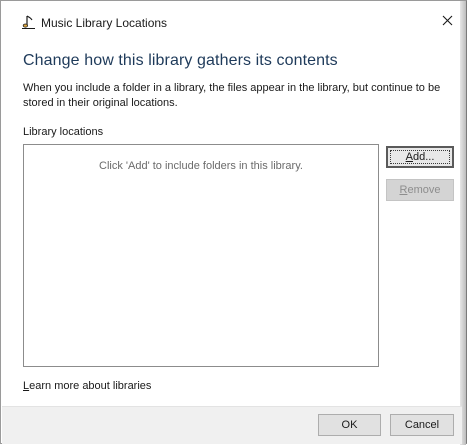 The height and width of the screenshot is (445, 467). What do you see at coordinates (87, 386) in the screenshot?
I see `learn-more-link: Learn more about libraries` at bounding box center [87, 386].